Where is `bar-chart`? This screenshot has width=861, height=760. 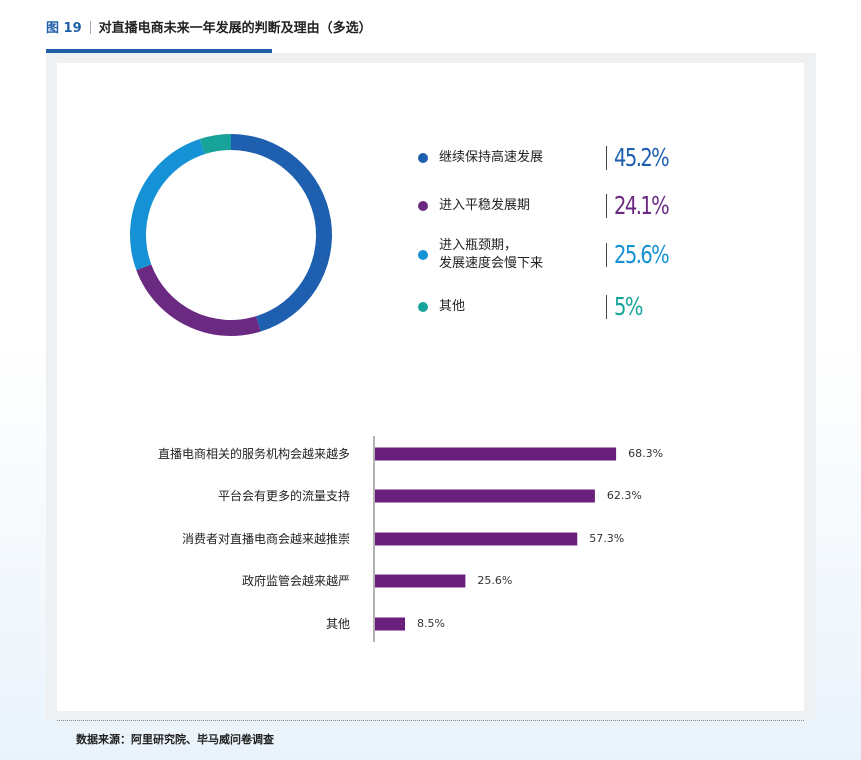 bar-chart is located at coordinates (495, 539).